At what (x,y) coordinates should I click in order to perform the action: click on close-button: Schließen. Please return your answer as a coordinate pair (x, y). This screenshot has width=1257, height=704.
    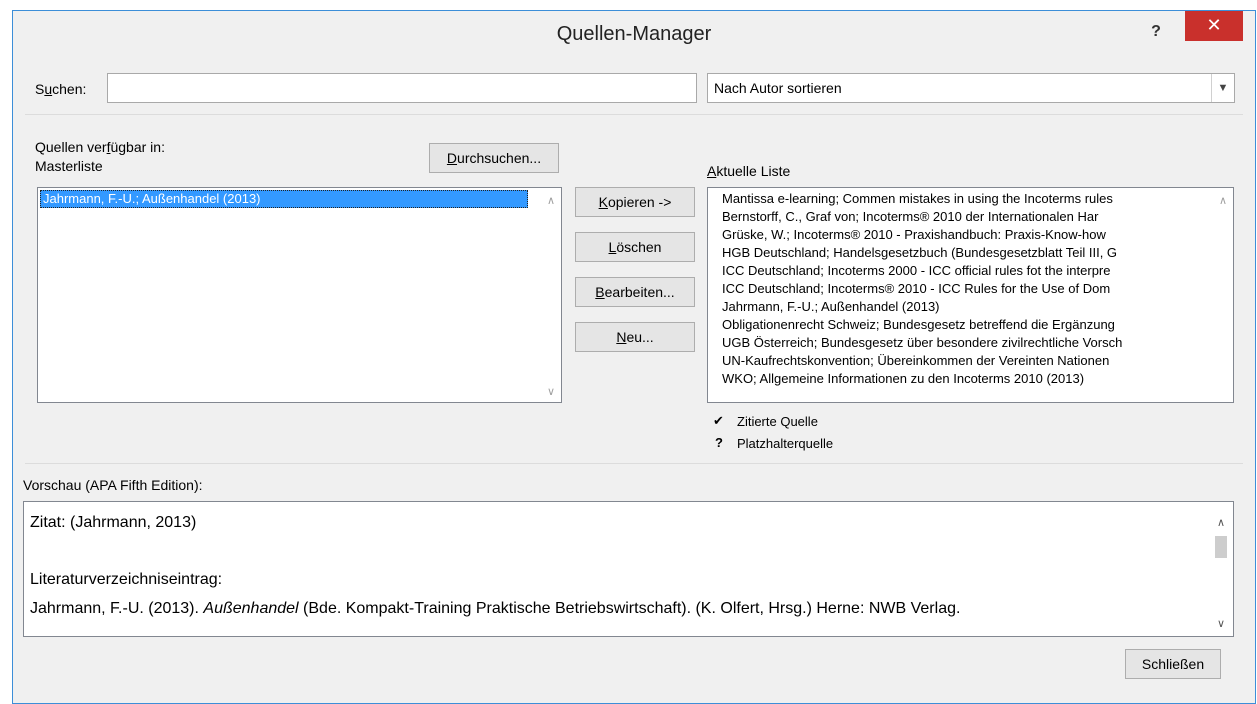
    Looking at the image, I should click on (1173, 664).